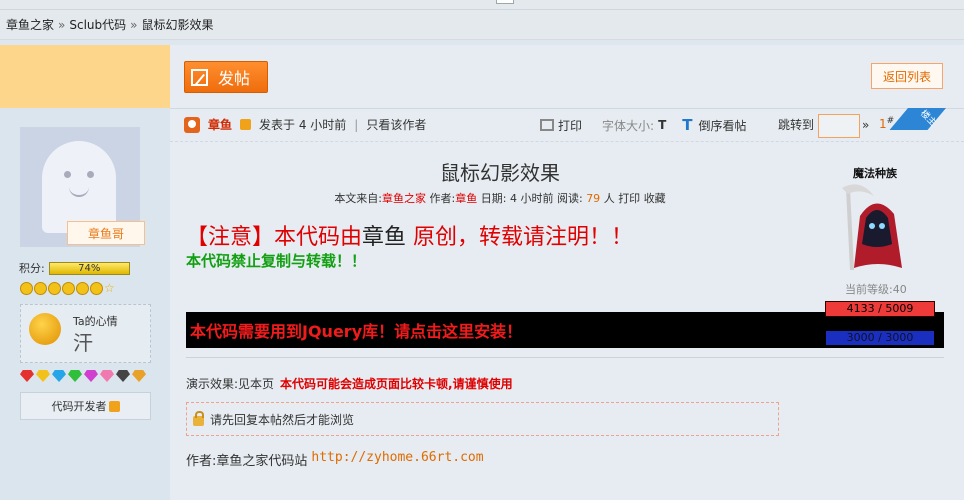  I want to click on author-label: 作者:, so click(442, 198).